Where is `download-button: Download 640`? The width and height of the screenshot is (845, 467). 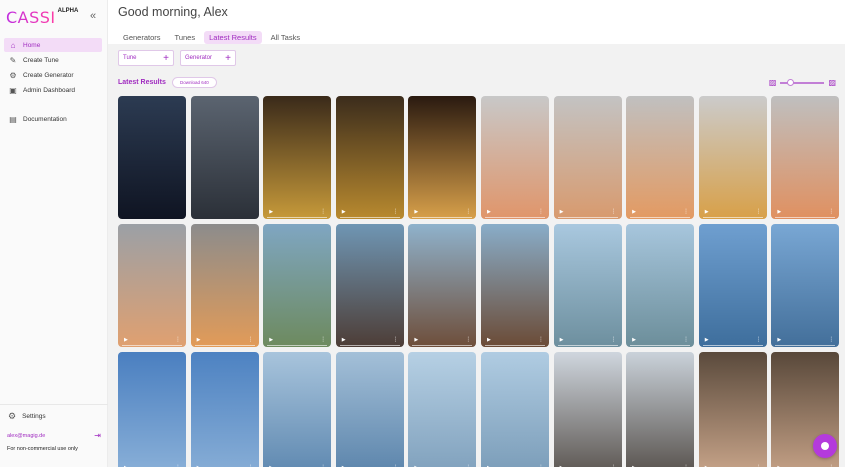 download-button: Download 640 is located at coordinates (194, 82).